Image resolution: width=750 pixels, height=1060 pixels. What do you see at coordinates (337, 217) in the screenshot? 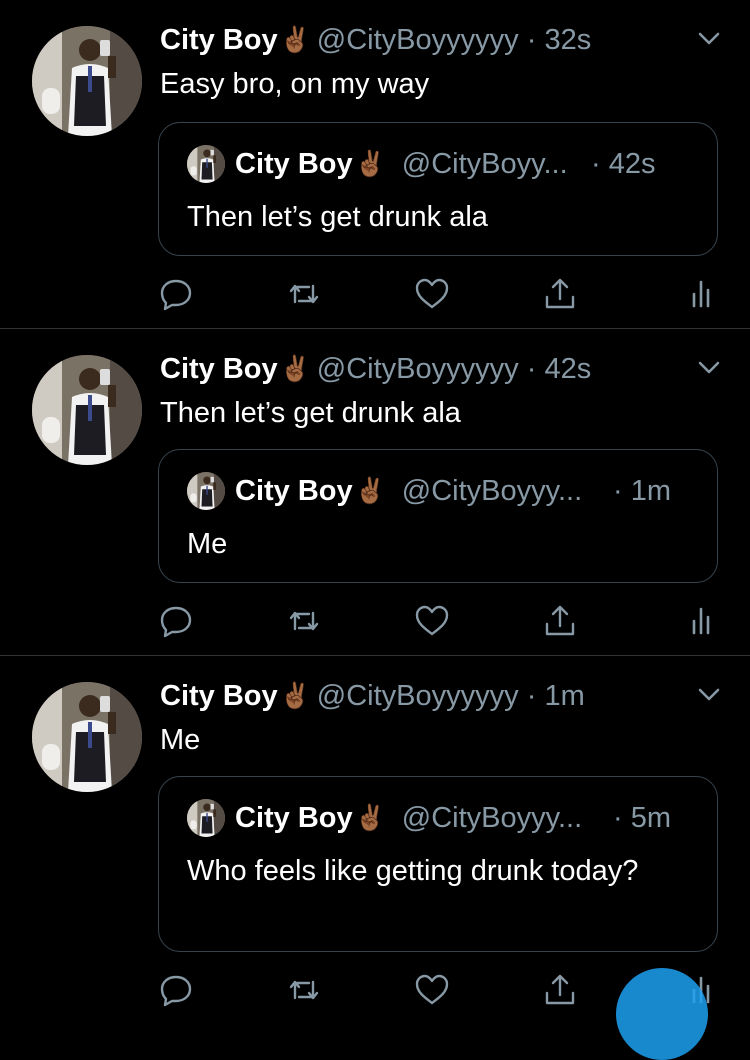
I see `quoted-tweet-text: Then let’s get drunk ala` at bounding box center [337, 217].